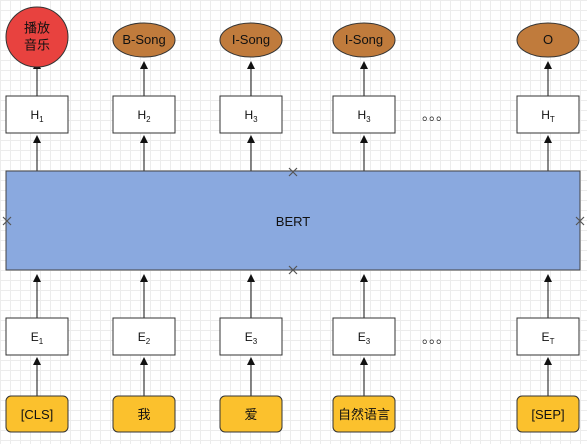 The image size is (587, 444). Describe the element at coordinates (548, 39) in the screenshot. I see `output-label: O` at that location.